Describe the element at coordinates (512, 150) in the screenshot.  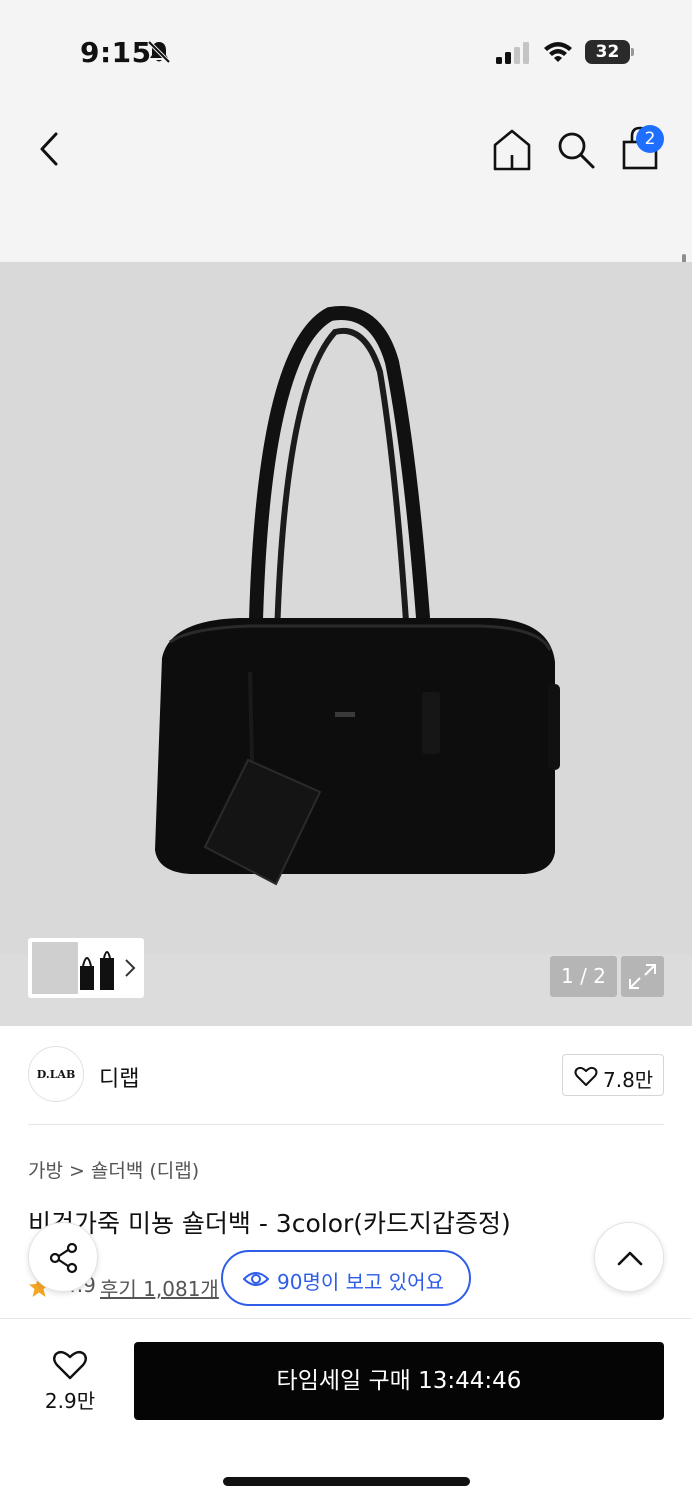
I see `home-icon` at that location.